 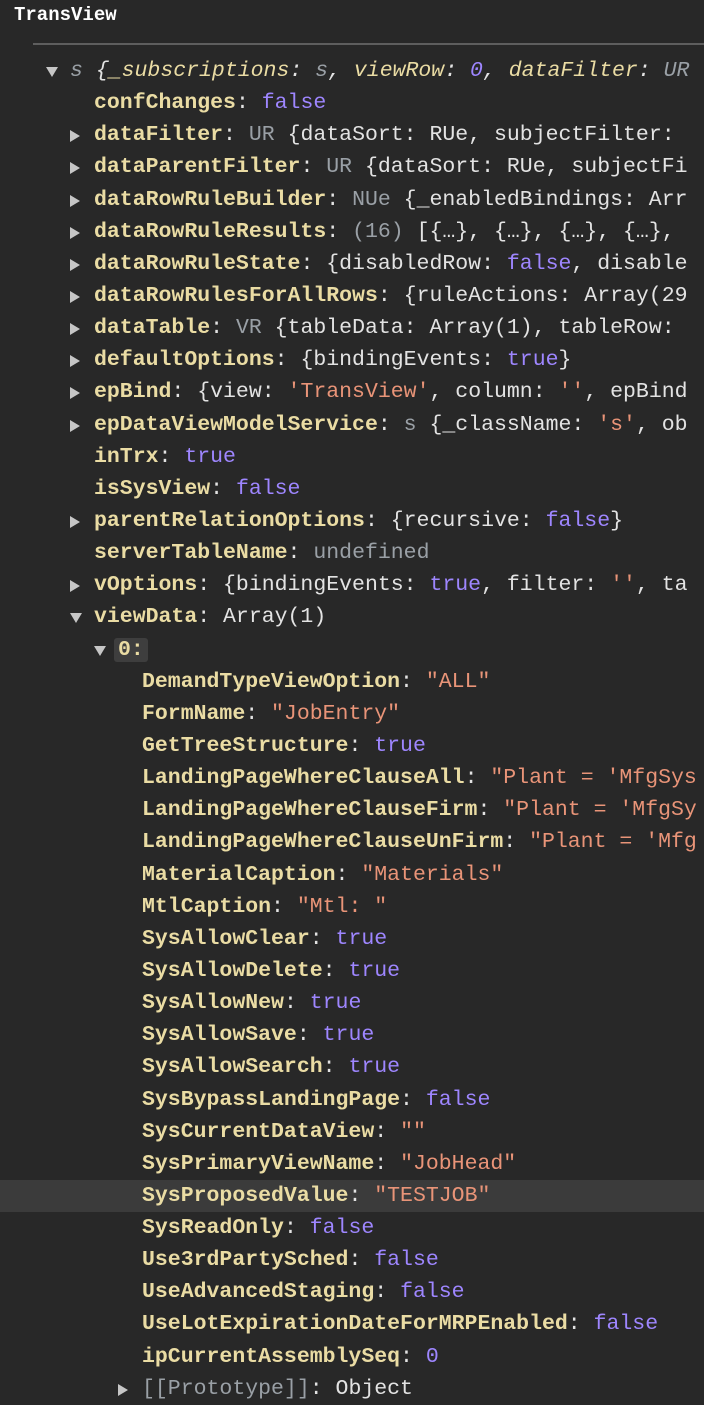 I want to click on property-key: SysBypassLandingPage, so click(x=271, y=1099).